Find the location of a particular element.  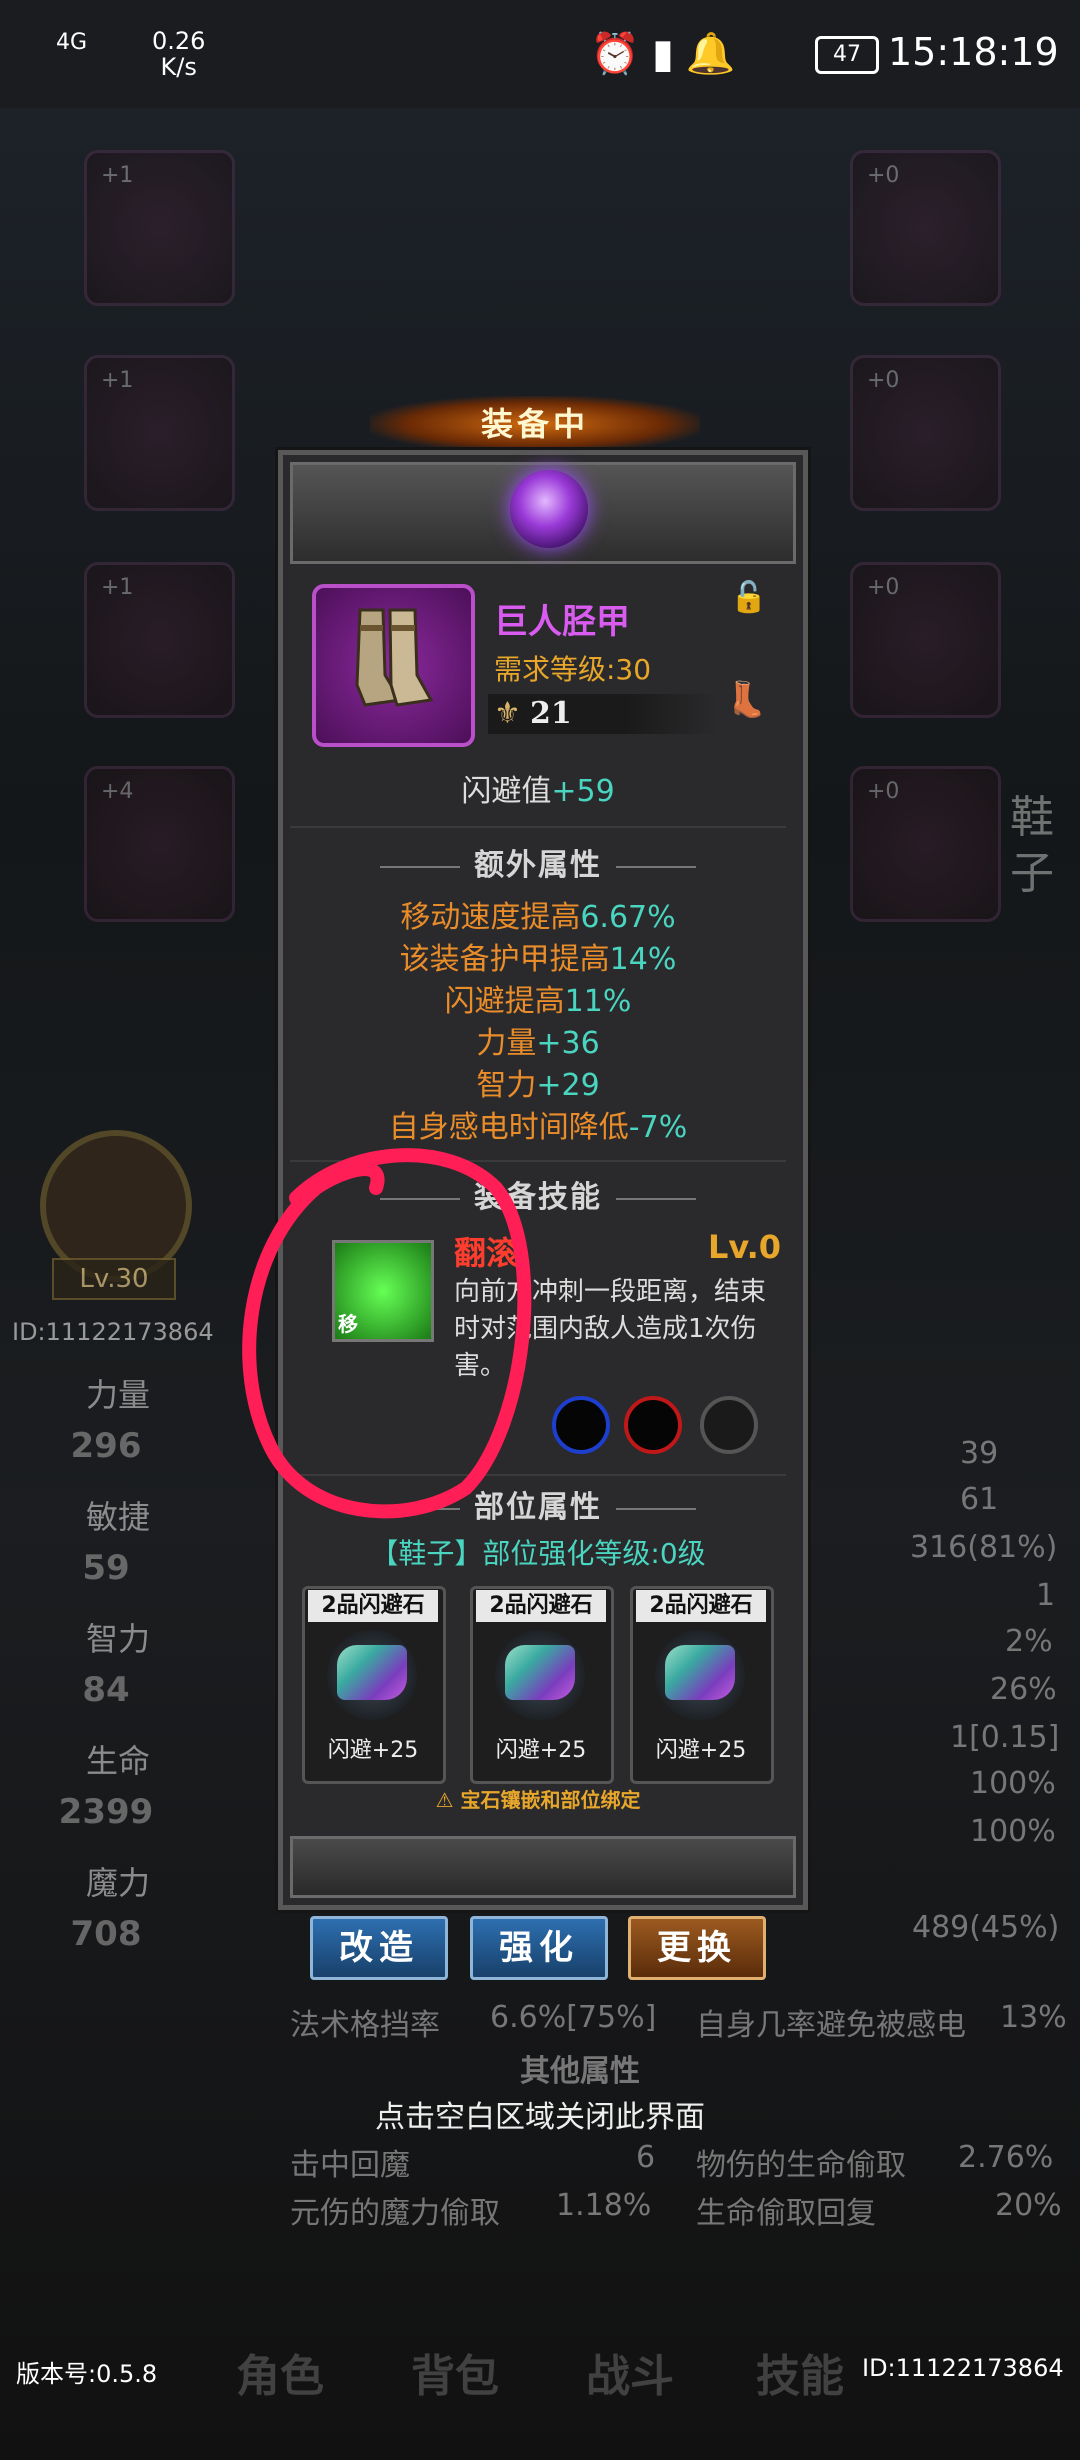

equip-slot-armor: +1 is located at coordinates (159, 433).